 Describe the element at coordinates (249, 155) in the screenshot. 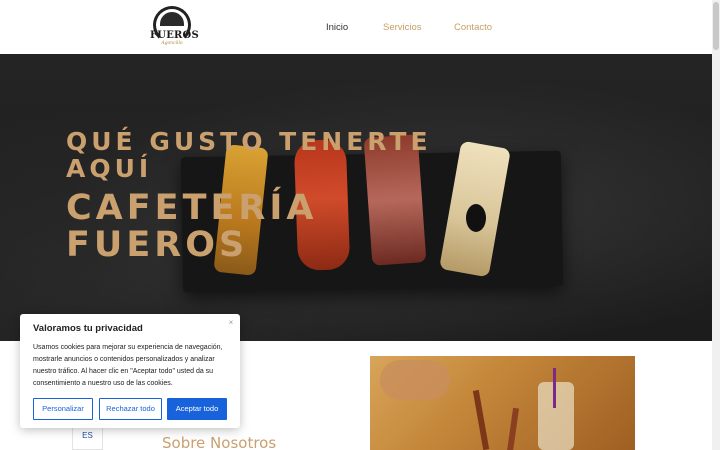

I see `hero-tagline: QUÉ GUSTO TENERTE AQUÍ` at that location.